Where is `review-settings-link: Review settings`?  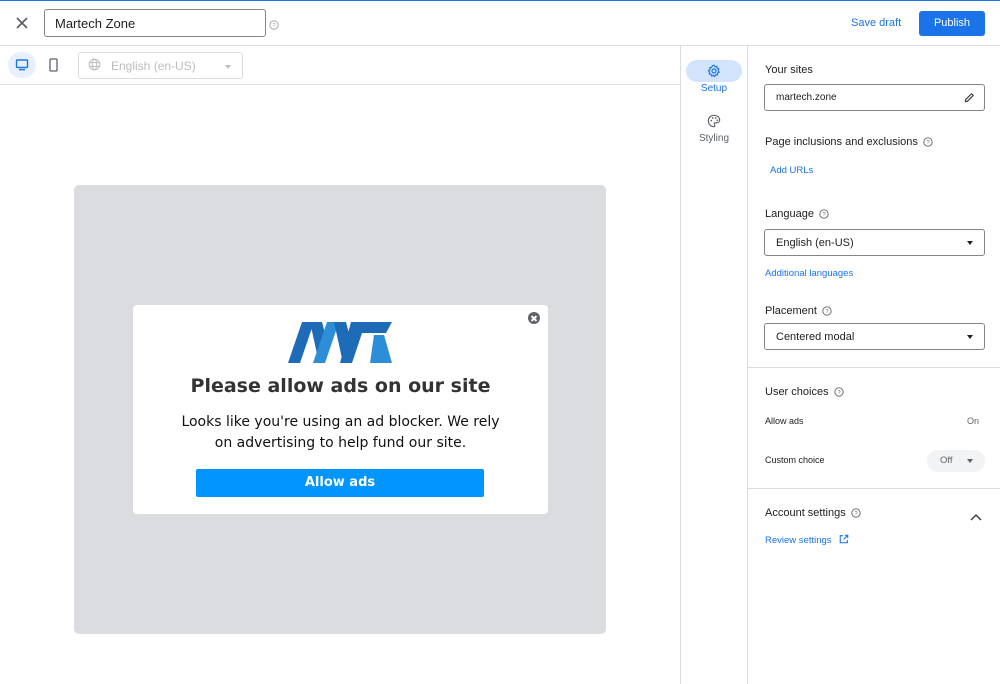 review-settings-link: Review settings is located at coordinates (807, 540).